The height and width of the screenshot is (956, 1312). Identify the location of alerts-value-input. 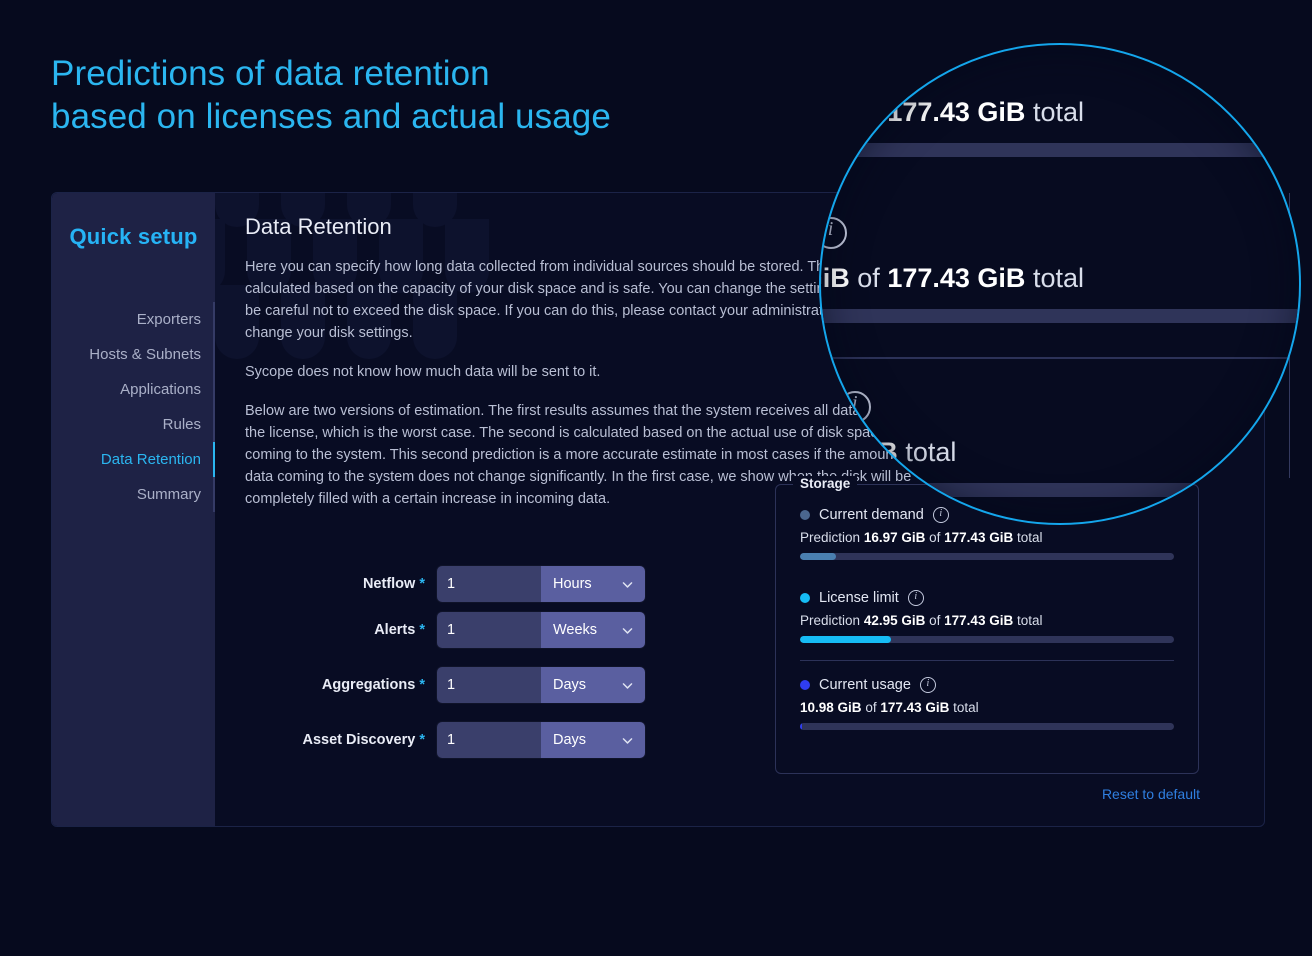
(489, 630).